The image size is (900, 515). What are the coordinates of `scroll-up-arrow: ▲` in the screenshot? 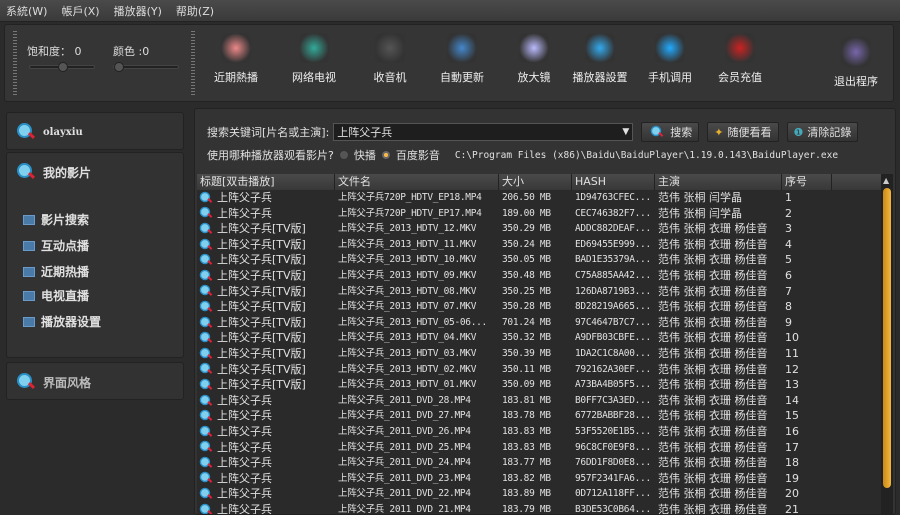 It's located at (886, 180).